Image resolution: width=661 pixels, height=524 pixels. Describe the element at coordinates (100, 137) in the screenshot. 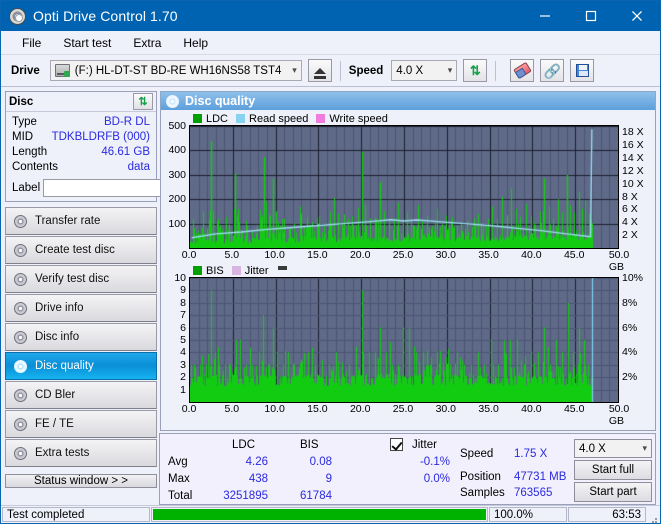

I see `disc-row-value: TDKBLDRFB (000)` at that location.